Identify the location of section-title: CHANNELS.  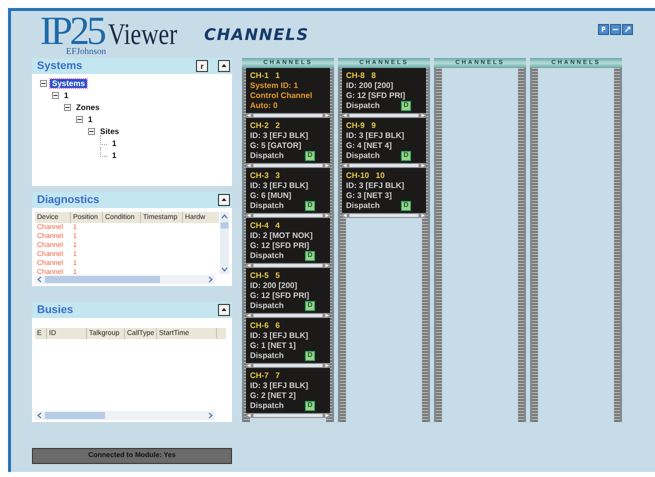
(257, 34).